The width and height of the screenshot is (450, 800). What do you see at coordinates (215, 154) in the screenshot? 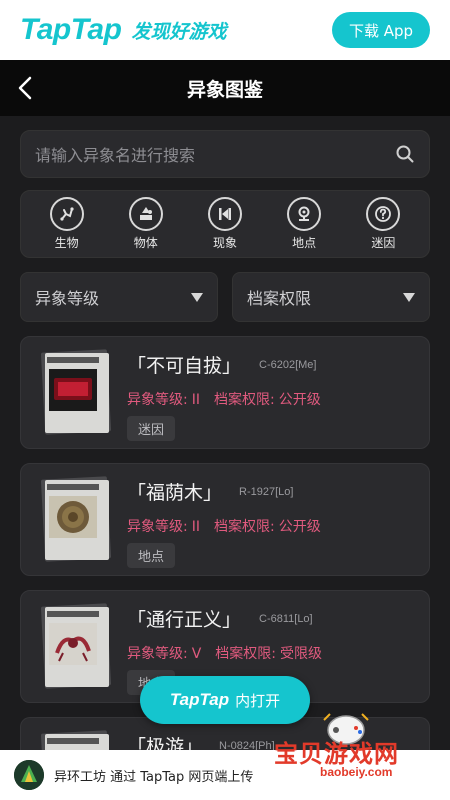
I see `search-input: 请输入异象名进行搜索` at bounding box center [215, 154].